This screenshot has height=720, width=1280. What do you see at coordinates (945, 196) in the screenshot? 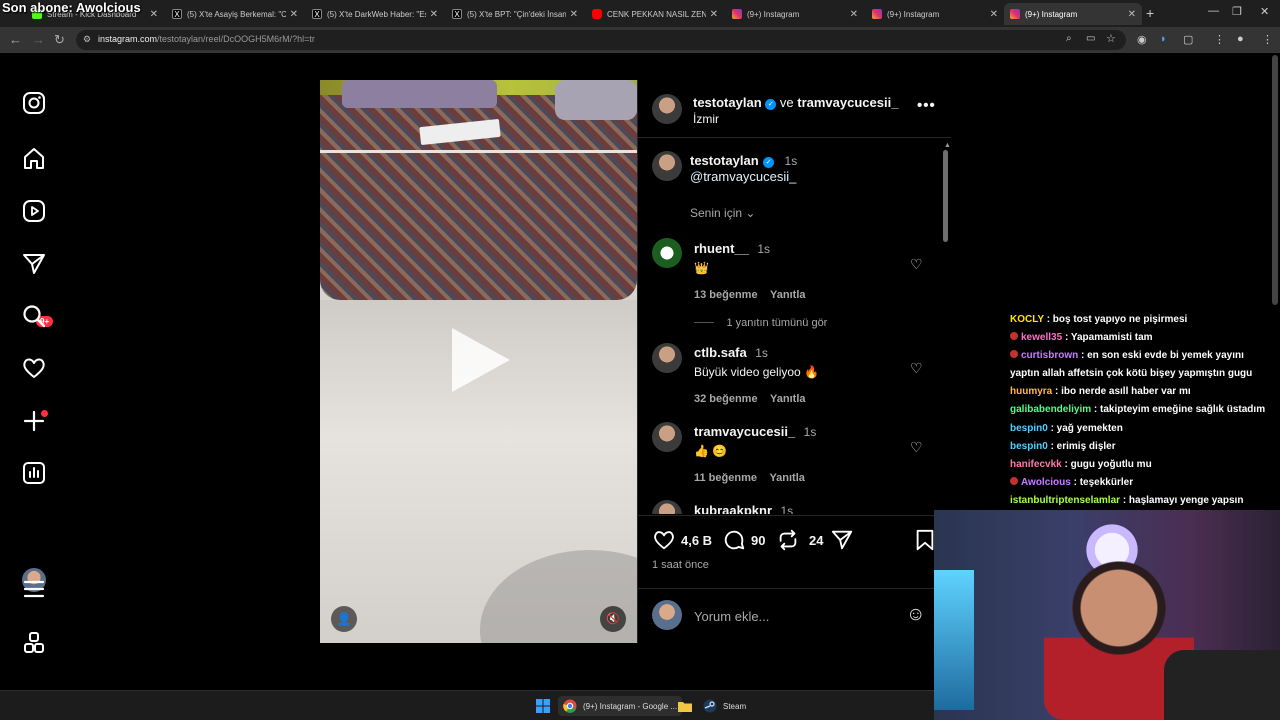
I see `comments-scrollbar` at bounding box center [945, 196].